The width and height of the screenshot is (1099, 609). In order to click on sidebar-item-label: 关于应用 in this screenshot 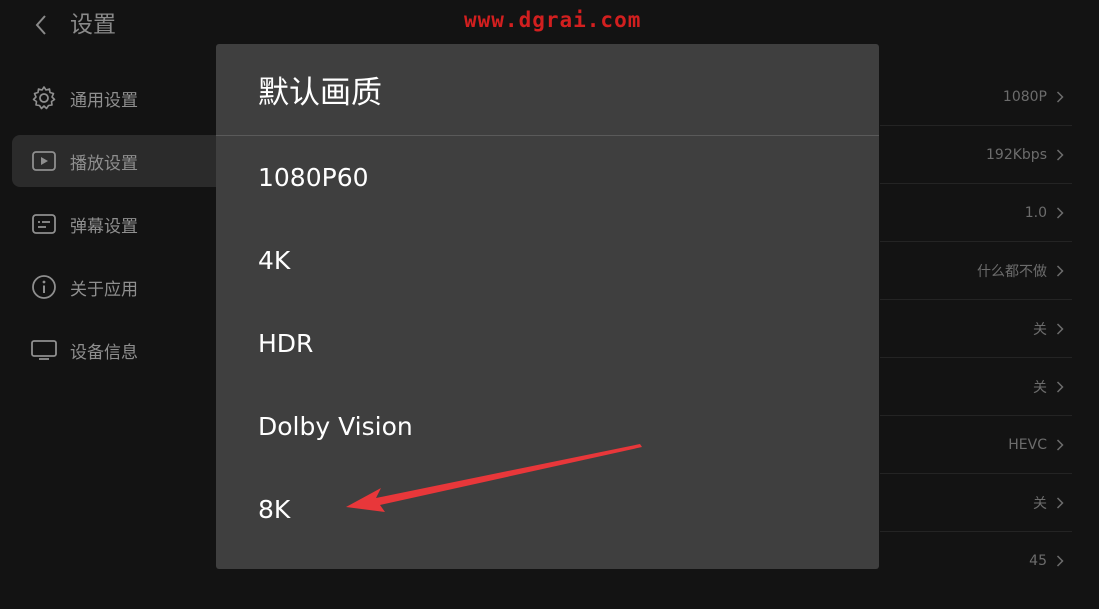, I will do `click(104, 289)`.